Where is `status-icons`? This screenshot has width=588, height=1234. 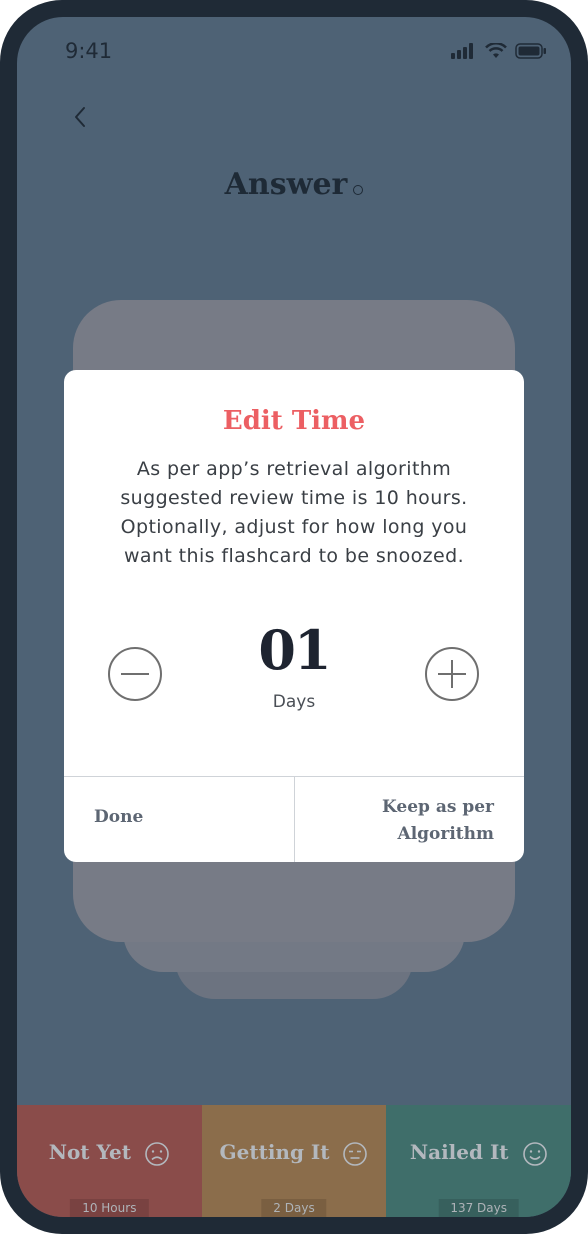
status-icons is located at coordinates (499, 51).